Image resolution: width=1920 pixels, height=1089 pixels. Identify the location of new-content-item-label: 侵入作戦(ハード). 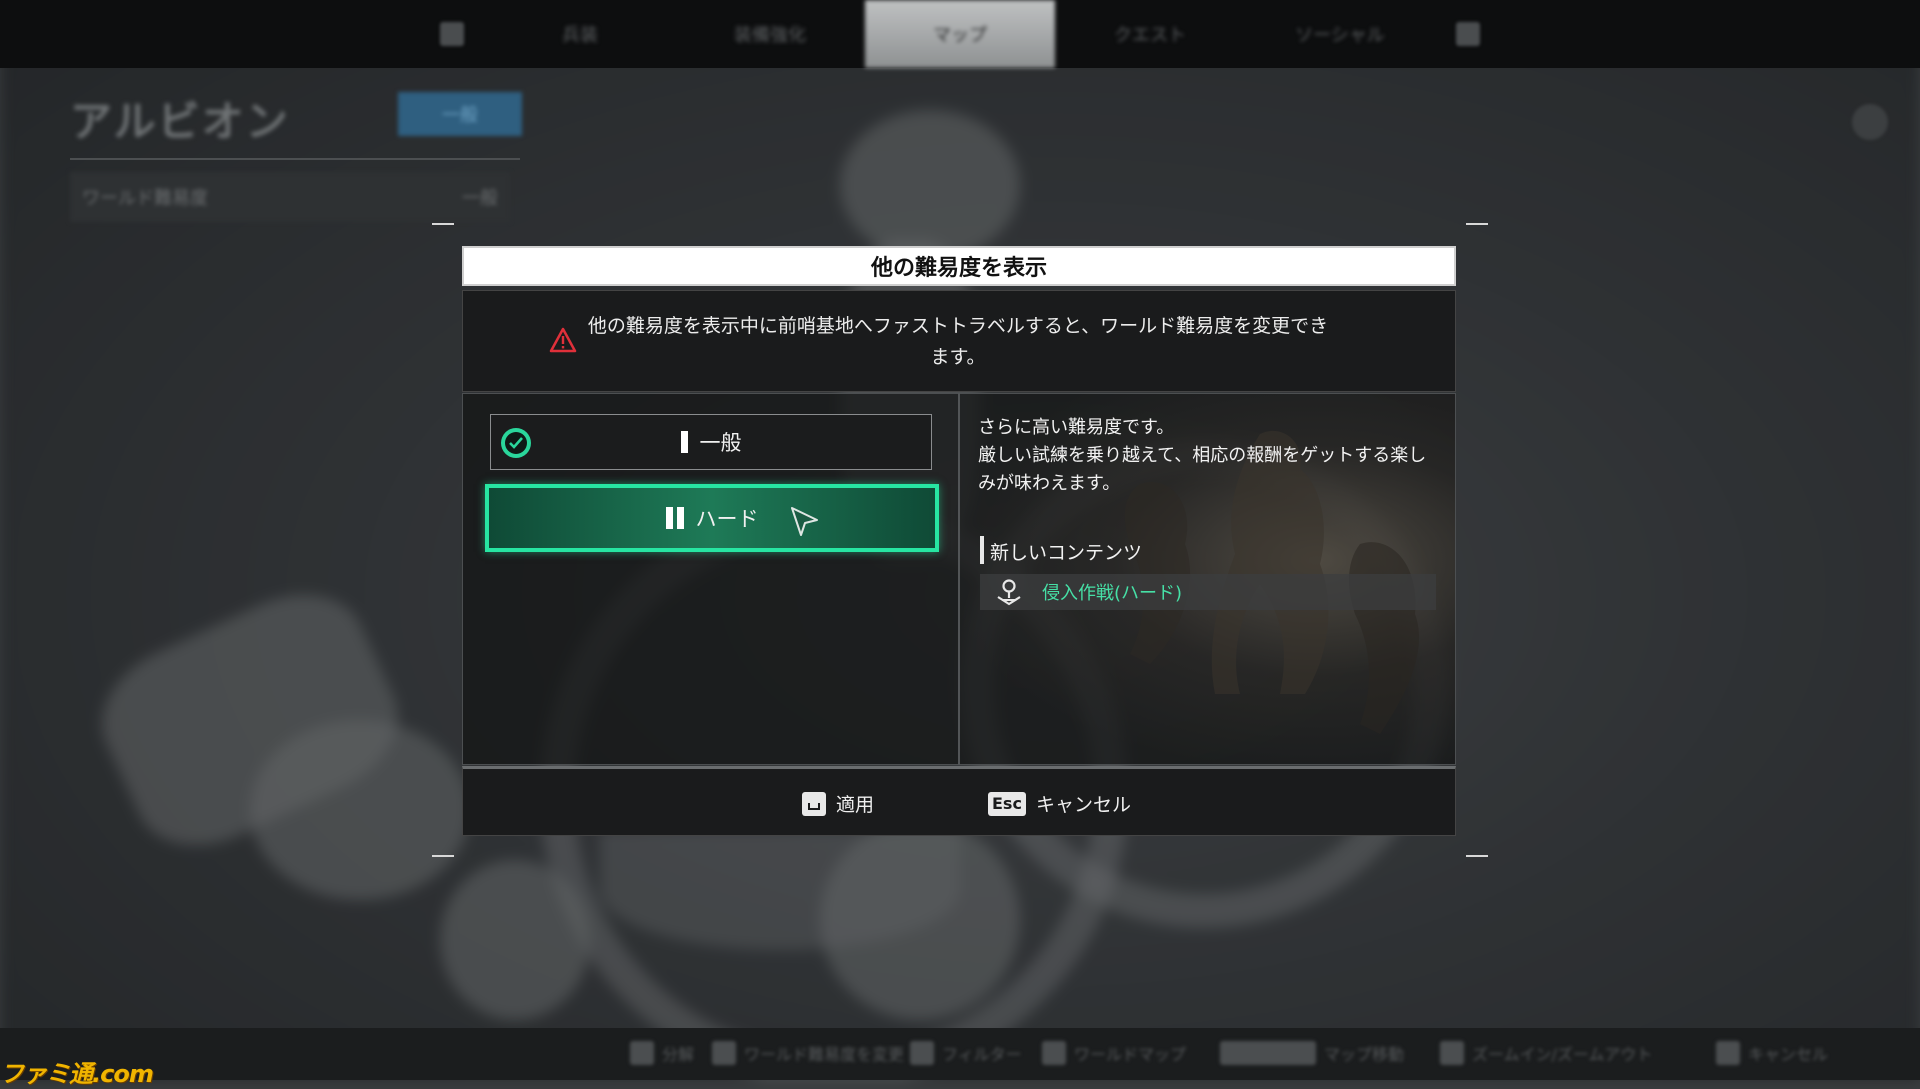
(1112, 593).